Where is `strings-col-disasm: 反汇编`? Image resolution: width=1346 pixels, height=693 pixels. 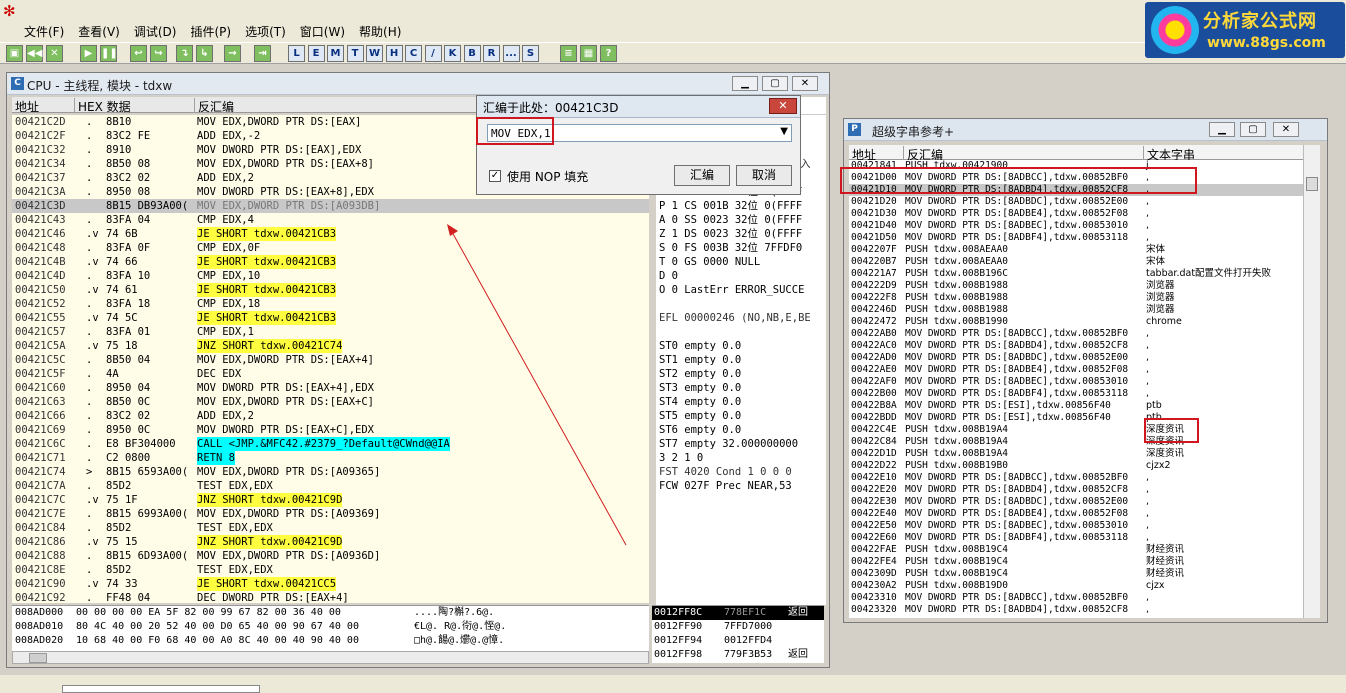 strings-col-disasm: 反汇编 is located at coordinates (923, 154).